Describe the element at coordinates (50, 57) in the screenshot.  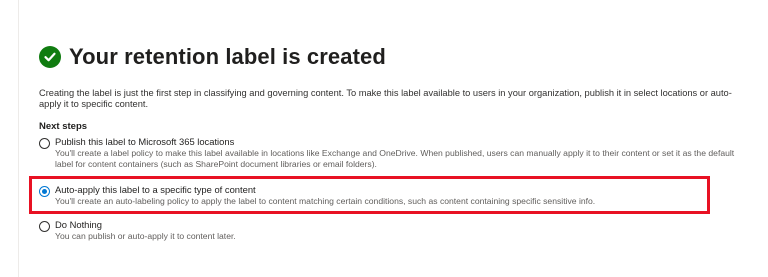
I see `check-circle-icon` at that location.